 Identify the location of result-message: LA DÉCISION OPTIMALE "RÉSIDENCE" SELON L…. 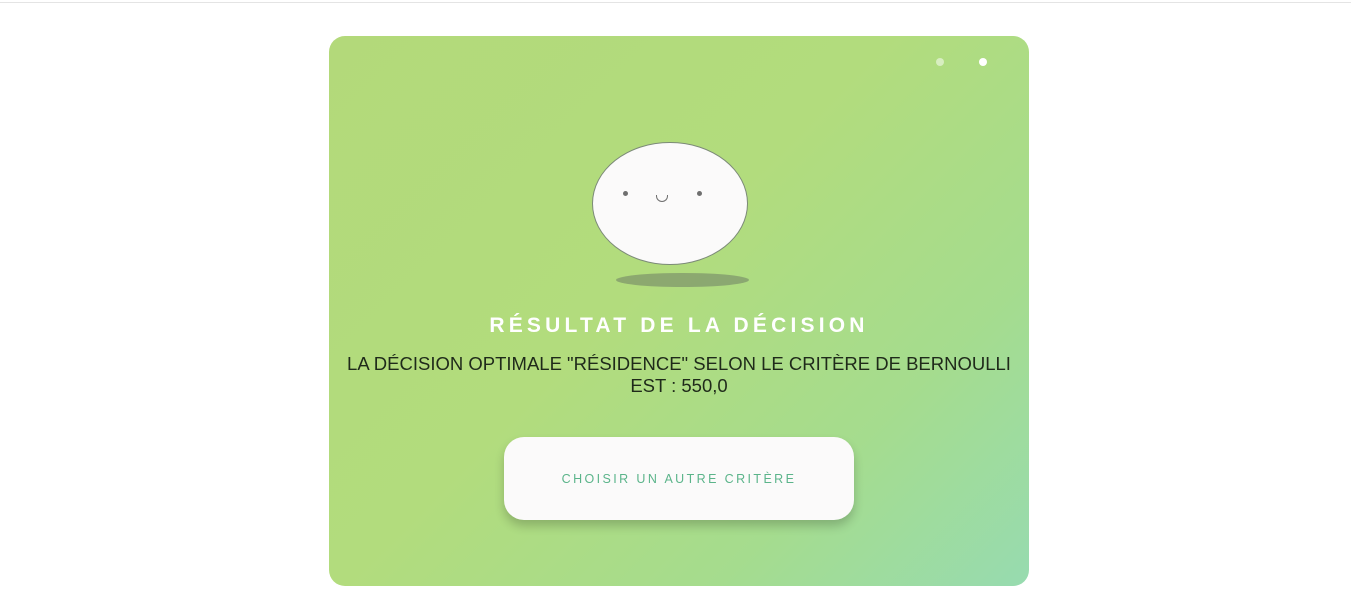
(679, 375).